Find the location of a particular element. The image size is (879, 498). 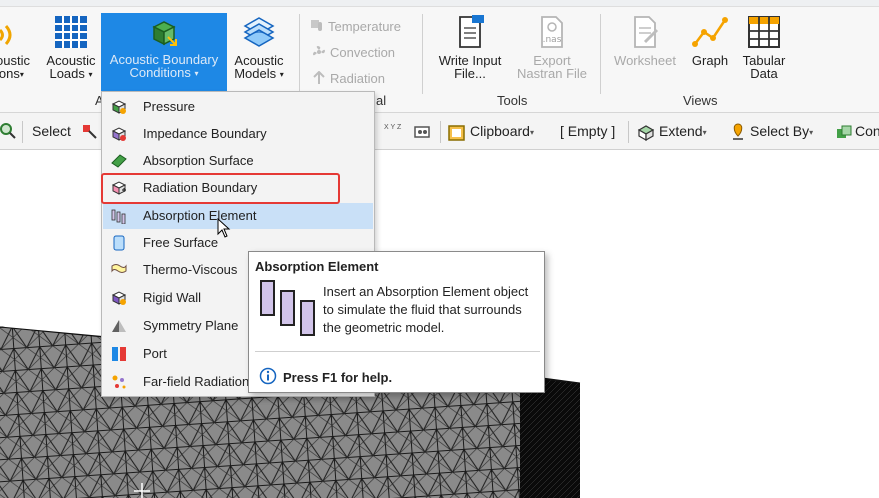

tooltip-title: Absorption Element is located at coordinates (317, 266).